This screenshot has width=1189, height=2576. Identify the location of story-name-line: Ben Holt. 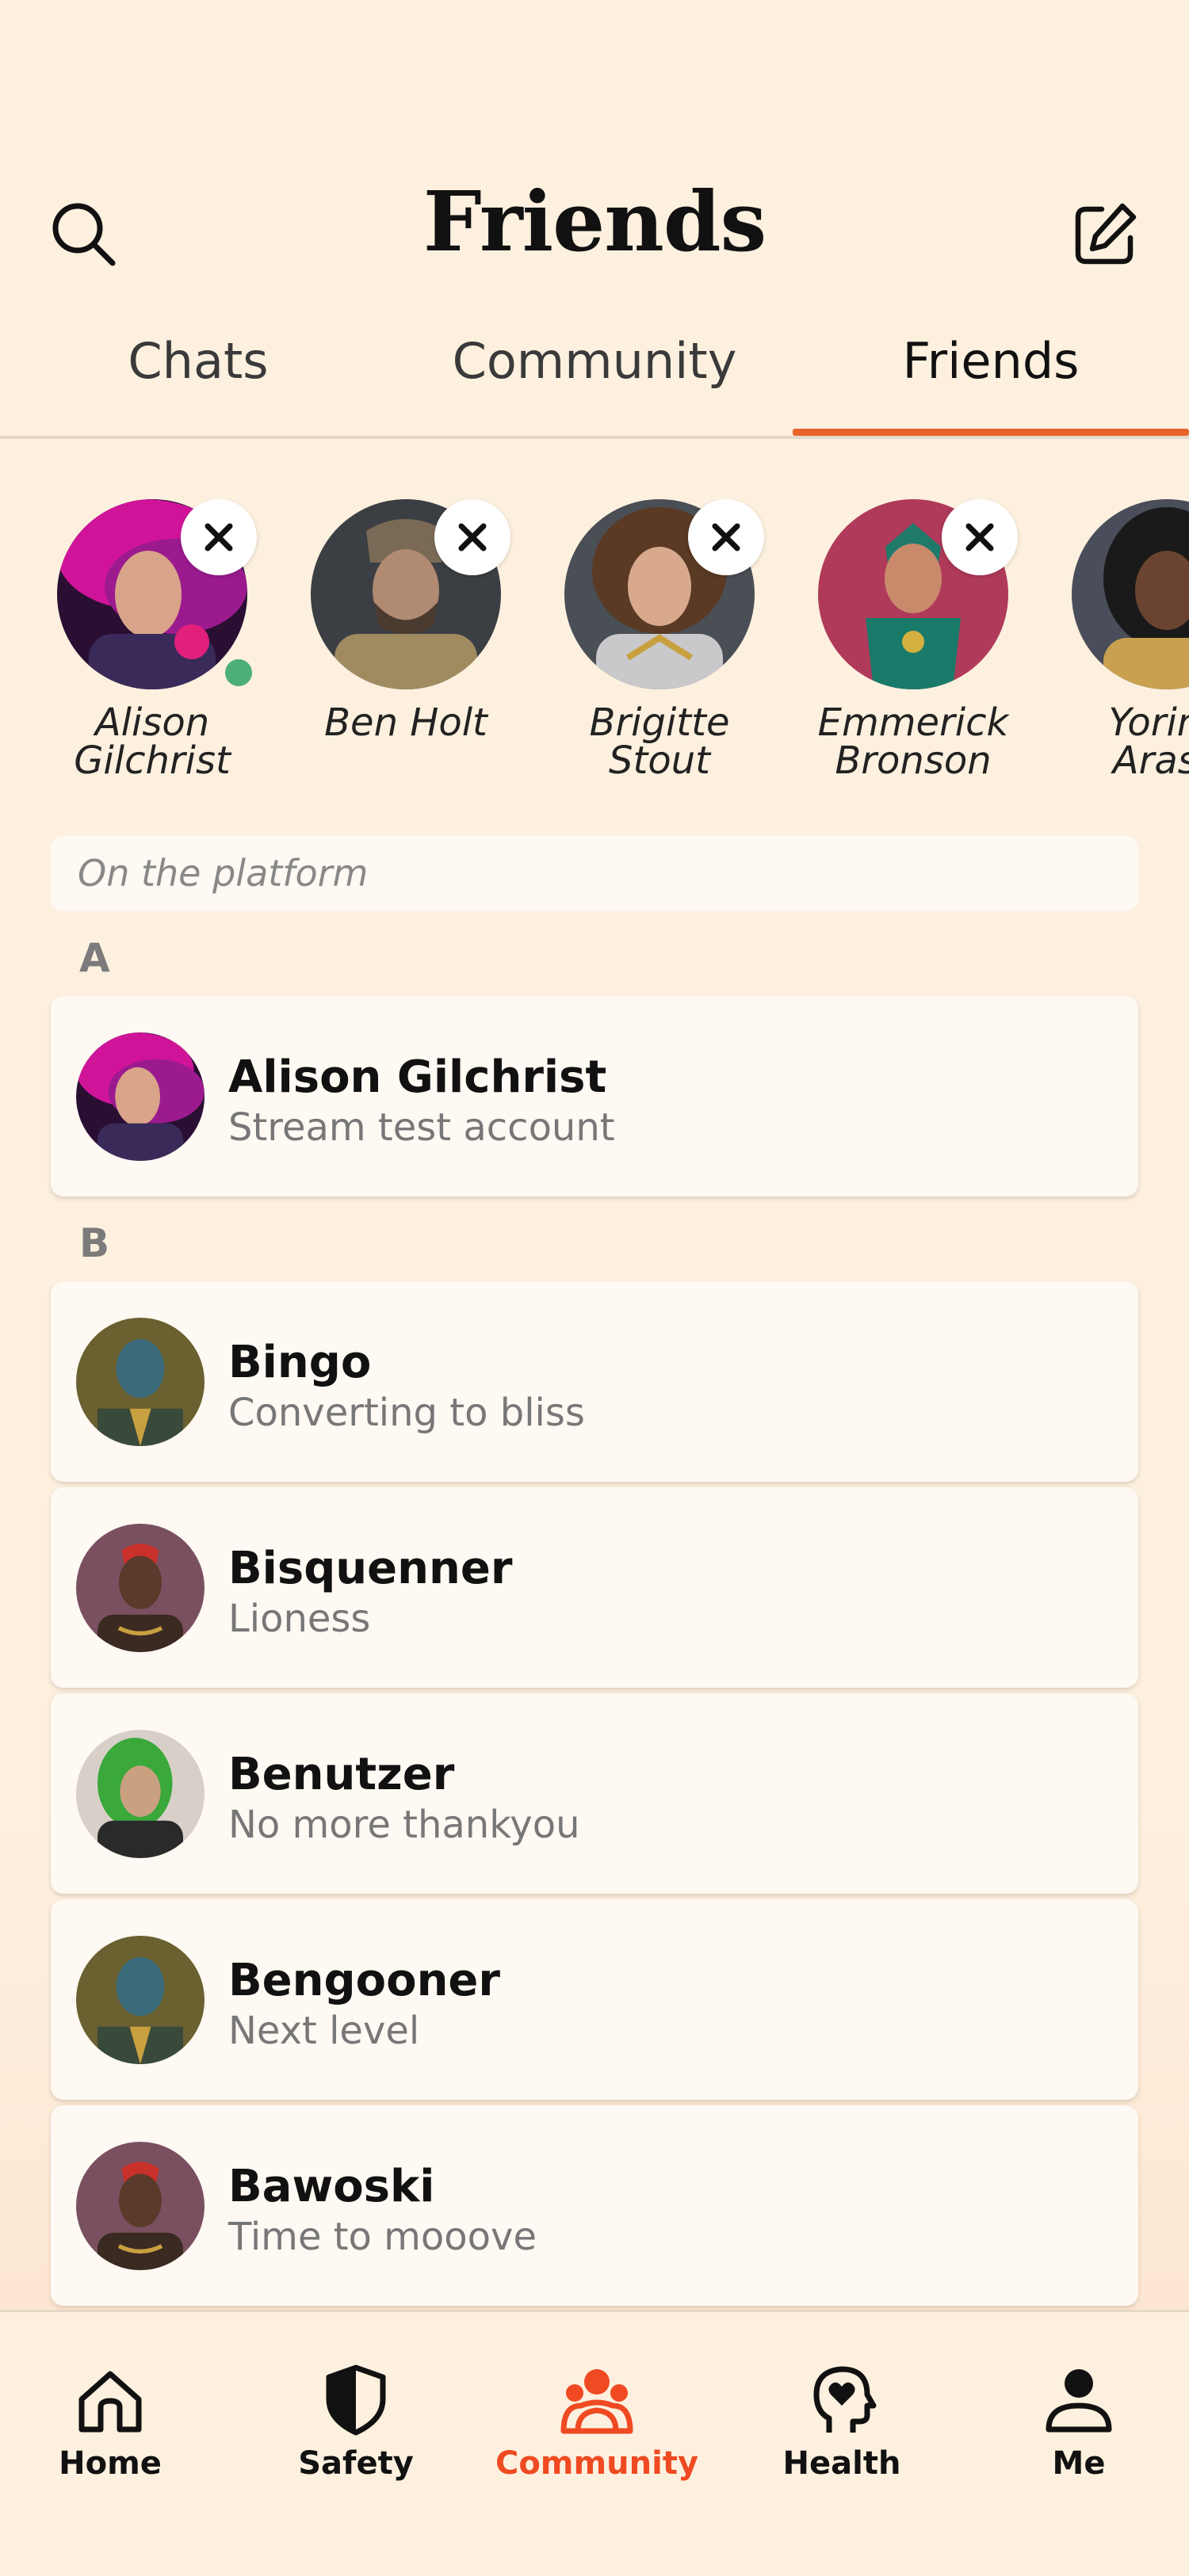
(405, 722).